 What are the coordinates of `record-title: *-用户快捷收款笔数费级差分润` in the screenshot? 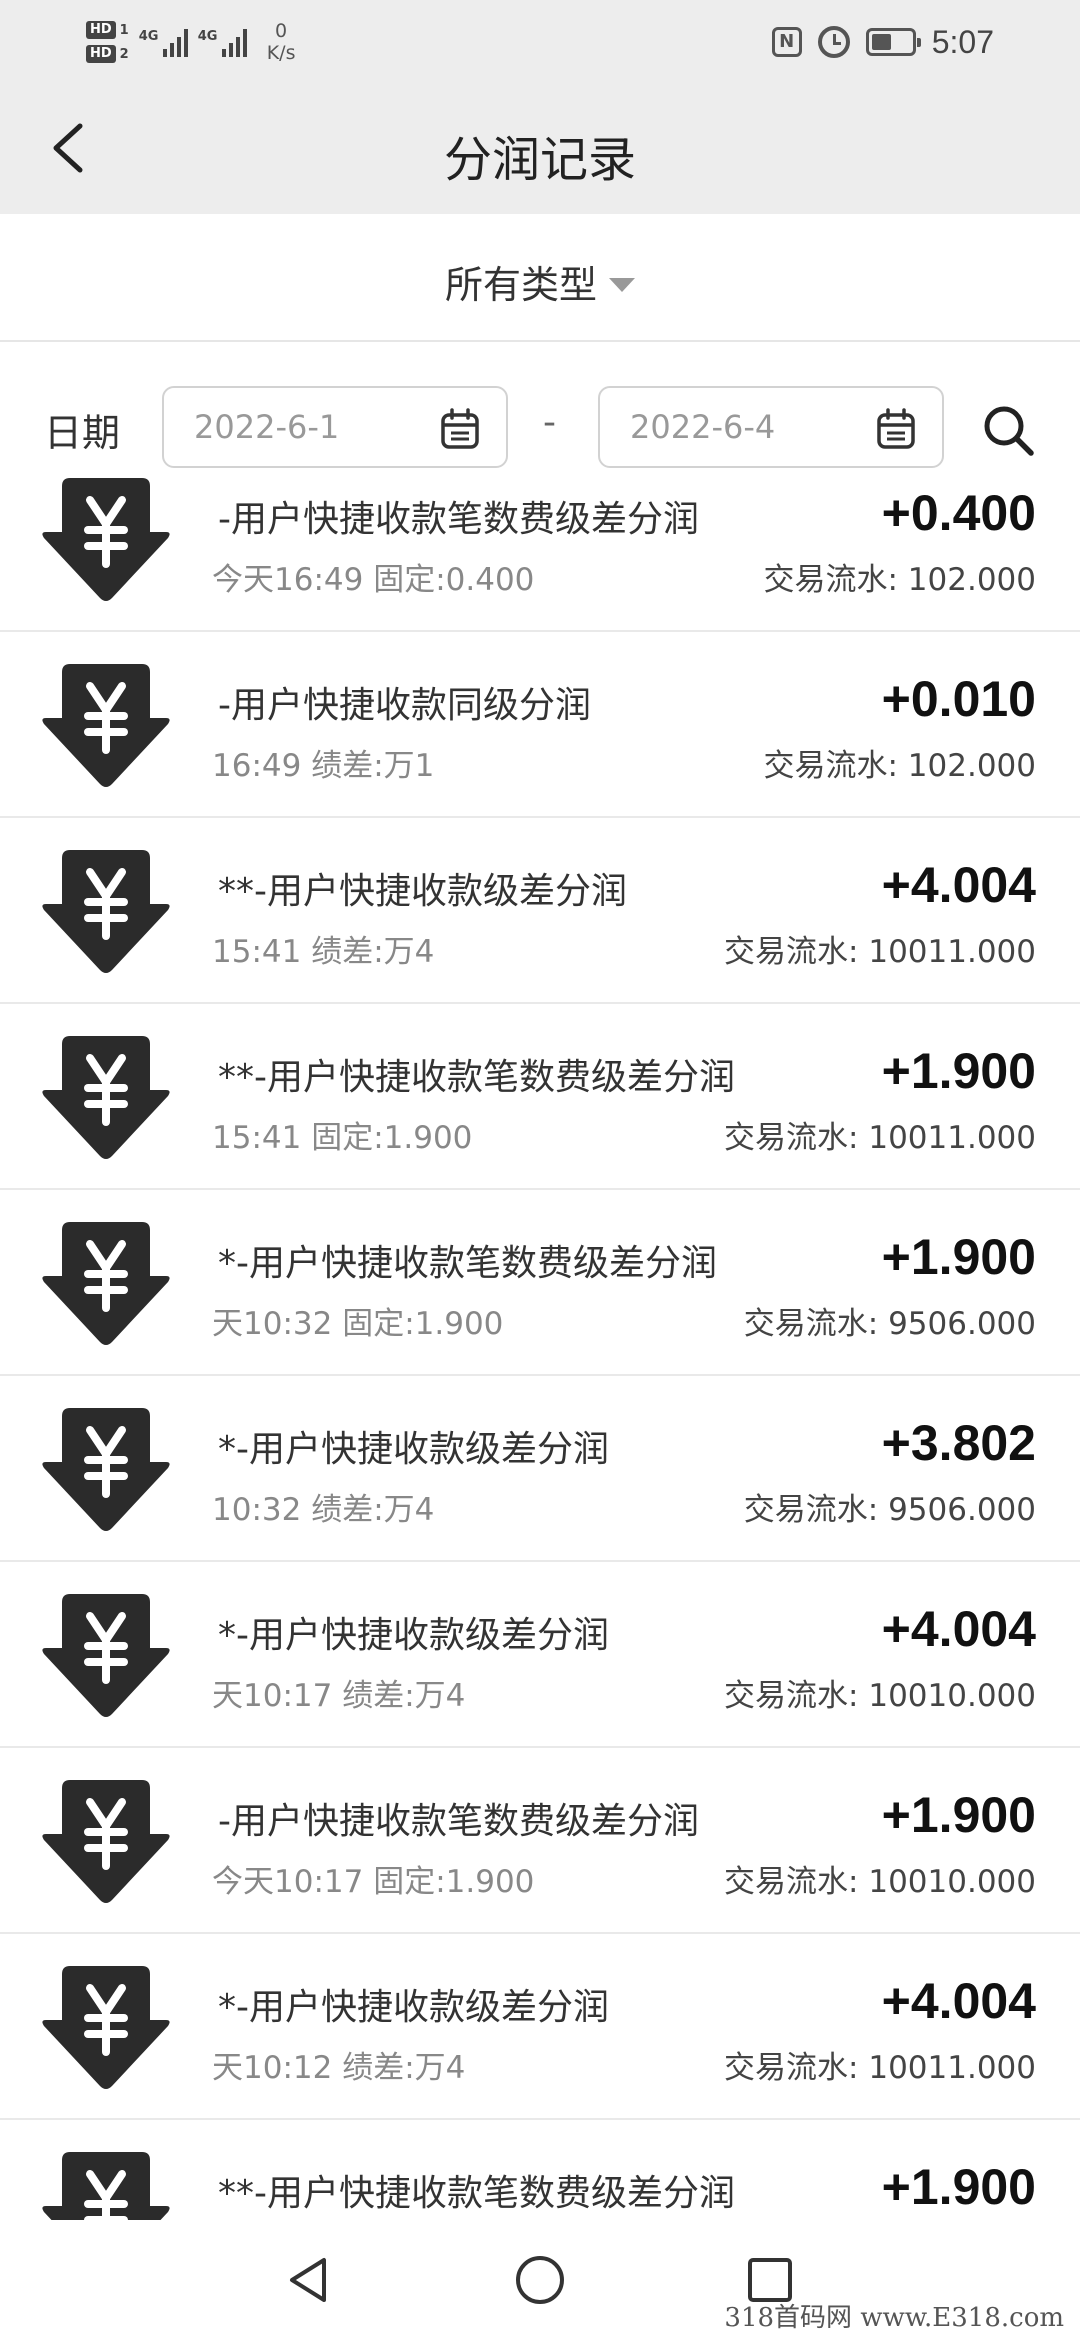 It's located at (467, 1263).